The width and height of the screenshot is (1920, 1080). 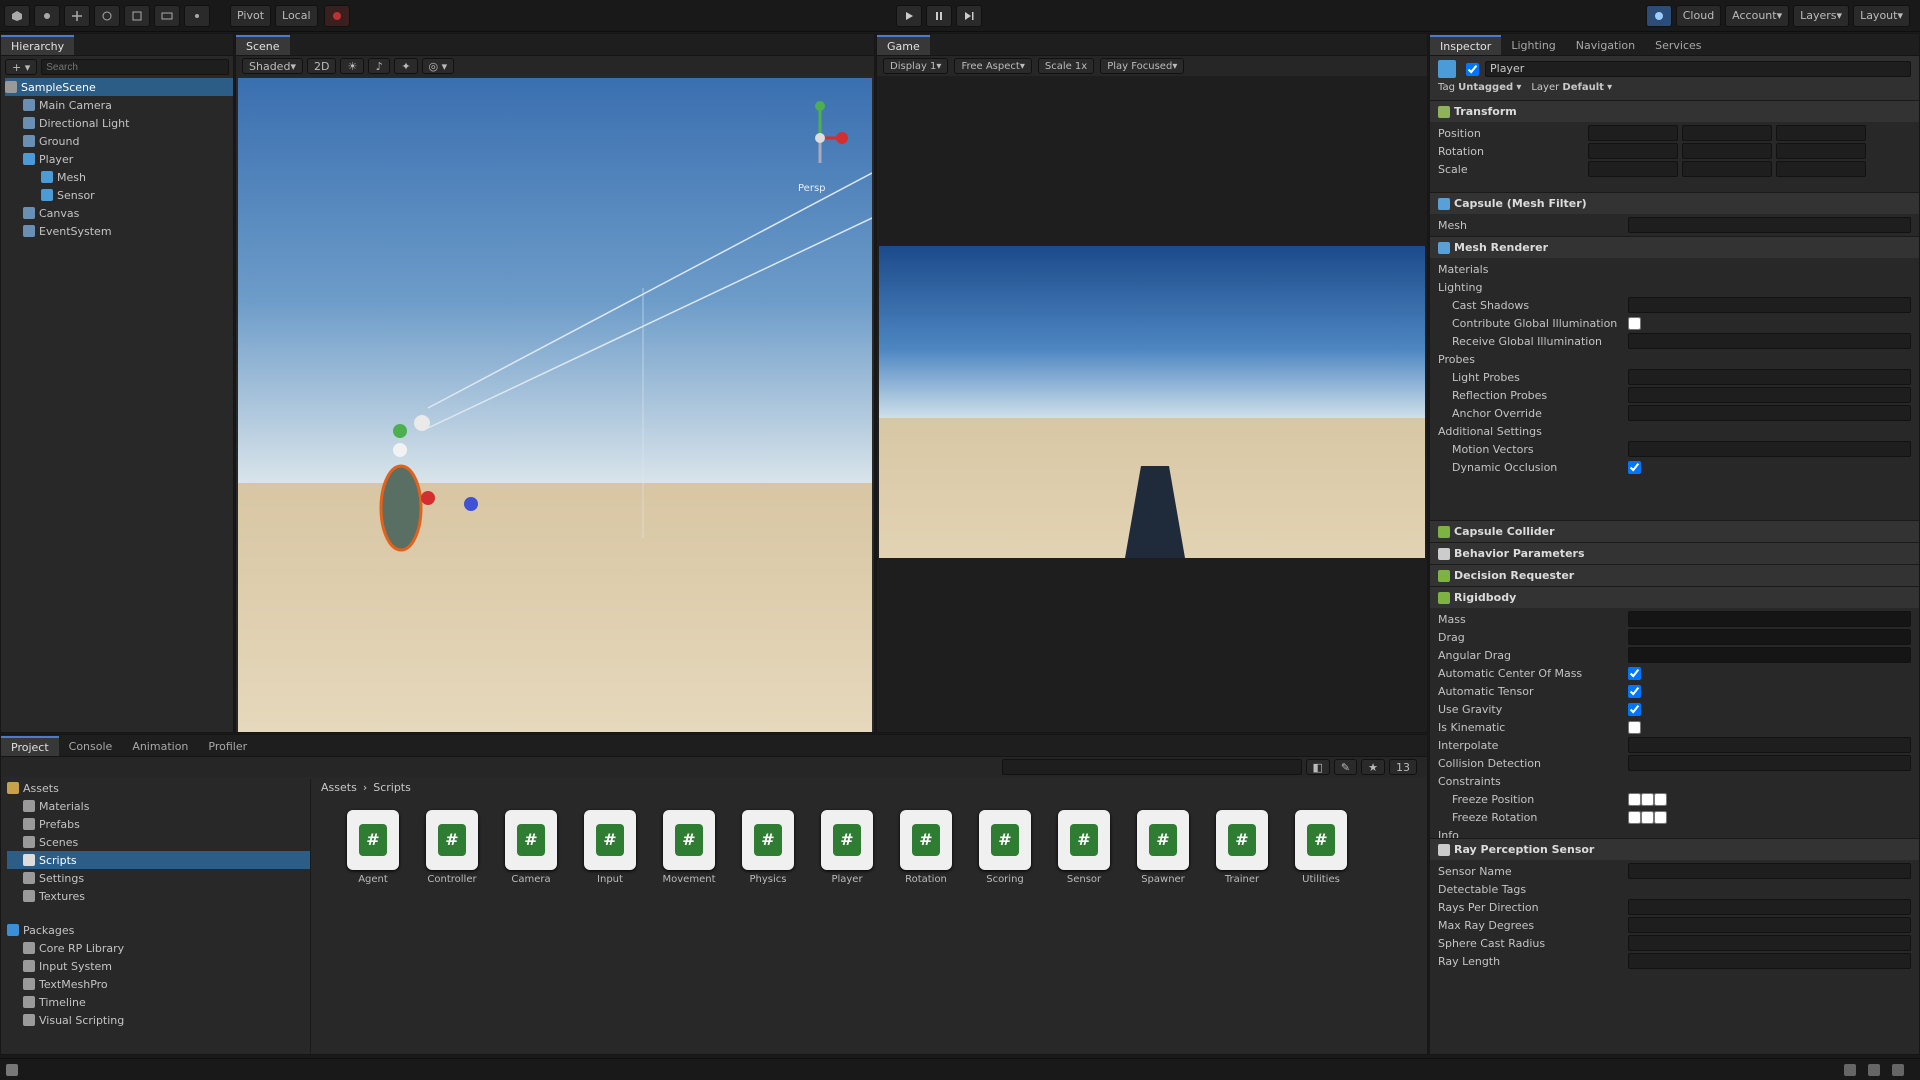 What do you see at coordinates (17, 15) in the screenshot?
I see `unity-logo-icon` at bounding box center [17, 15].